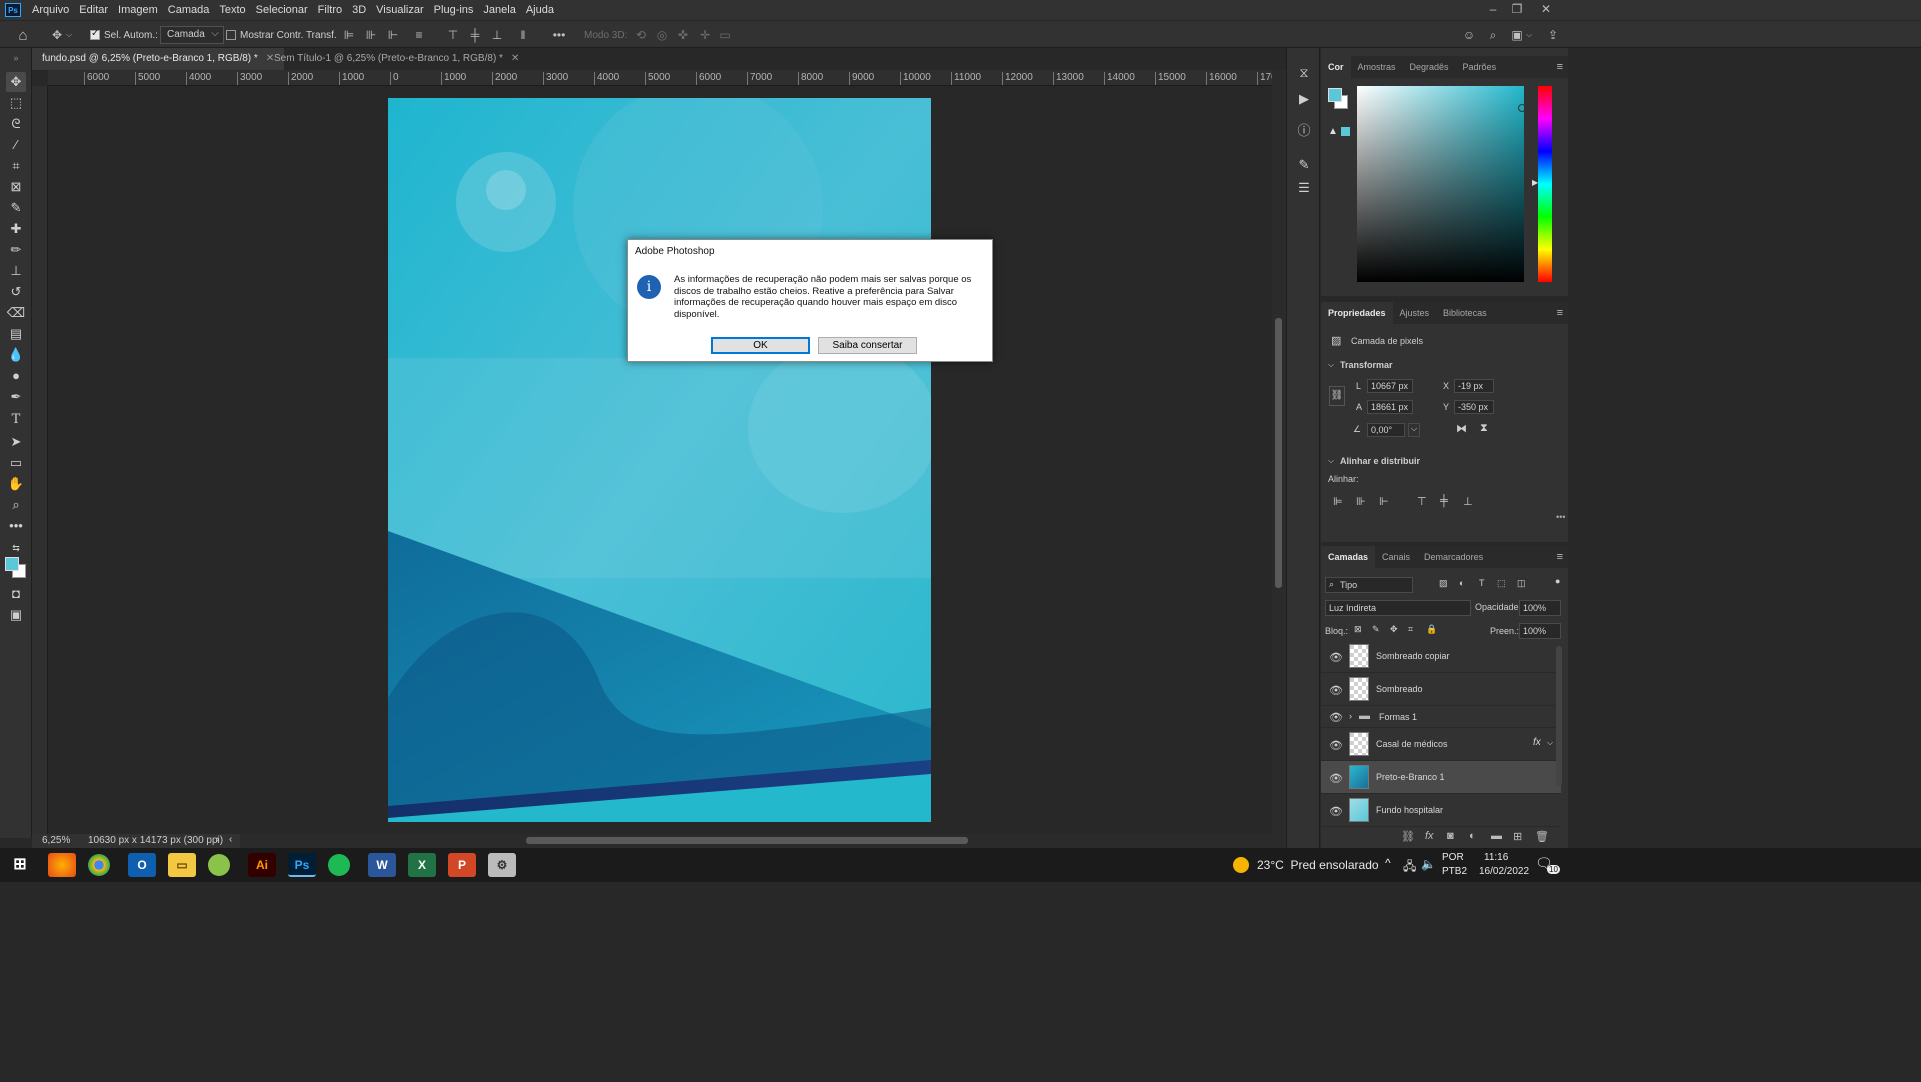 The image size is (1921, 1082). I want to click on menu-janela: Janela, so click(499, 10).